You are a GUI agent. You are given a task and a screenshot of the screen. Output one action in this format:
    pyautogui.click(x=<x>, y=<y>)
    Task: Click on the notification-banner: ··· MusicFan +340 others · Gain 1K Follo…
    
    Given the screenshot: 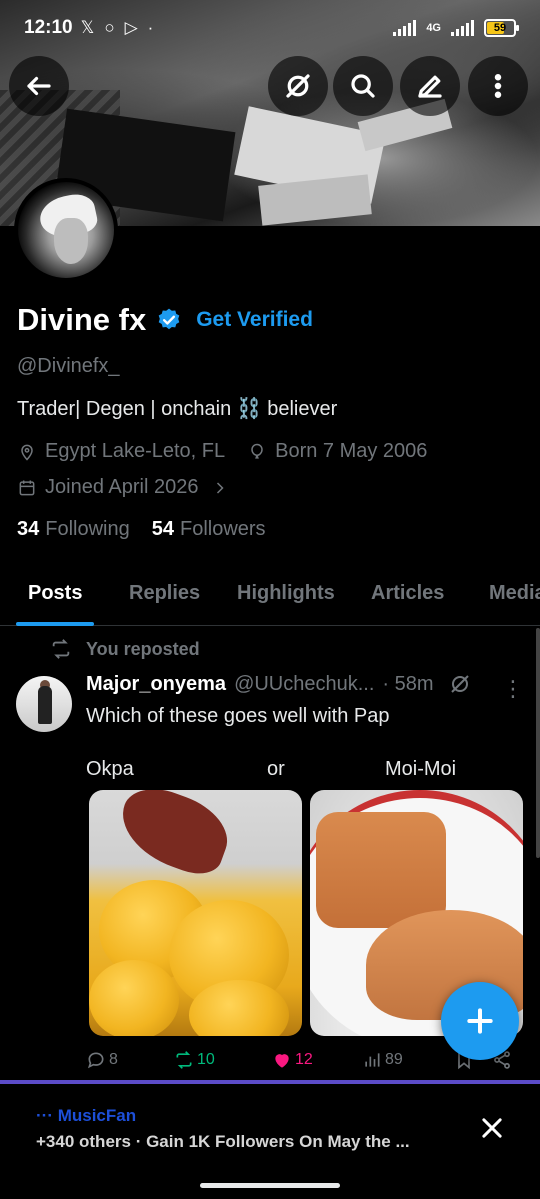 What is the action you would take?
    pyautogui.click(x=270, y=1141)
    